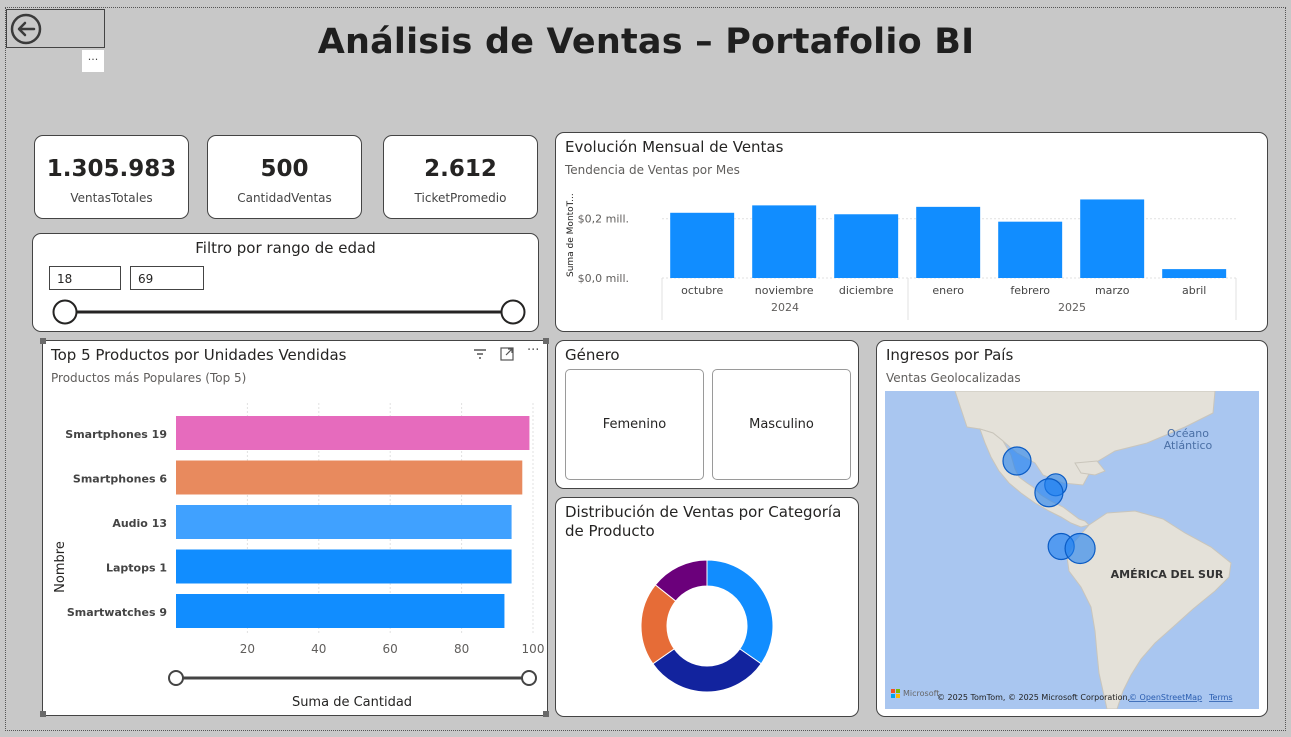 The image size is (1291, 737). What do you see at coordinates (513, 312) in the screenshot?
I see `slider-max-handle` at bounding box center [513, 312].